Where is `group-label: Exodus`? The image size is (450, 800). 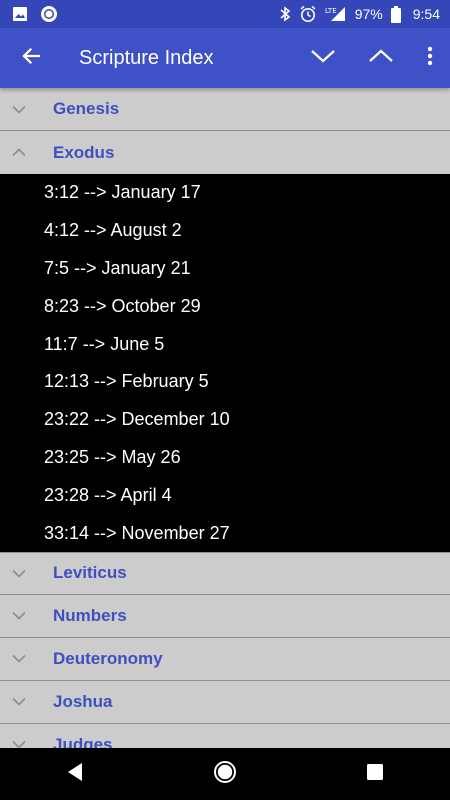 group-label: Exodus is located at coordinates (84, 152).